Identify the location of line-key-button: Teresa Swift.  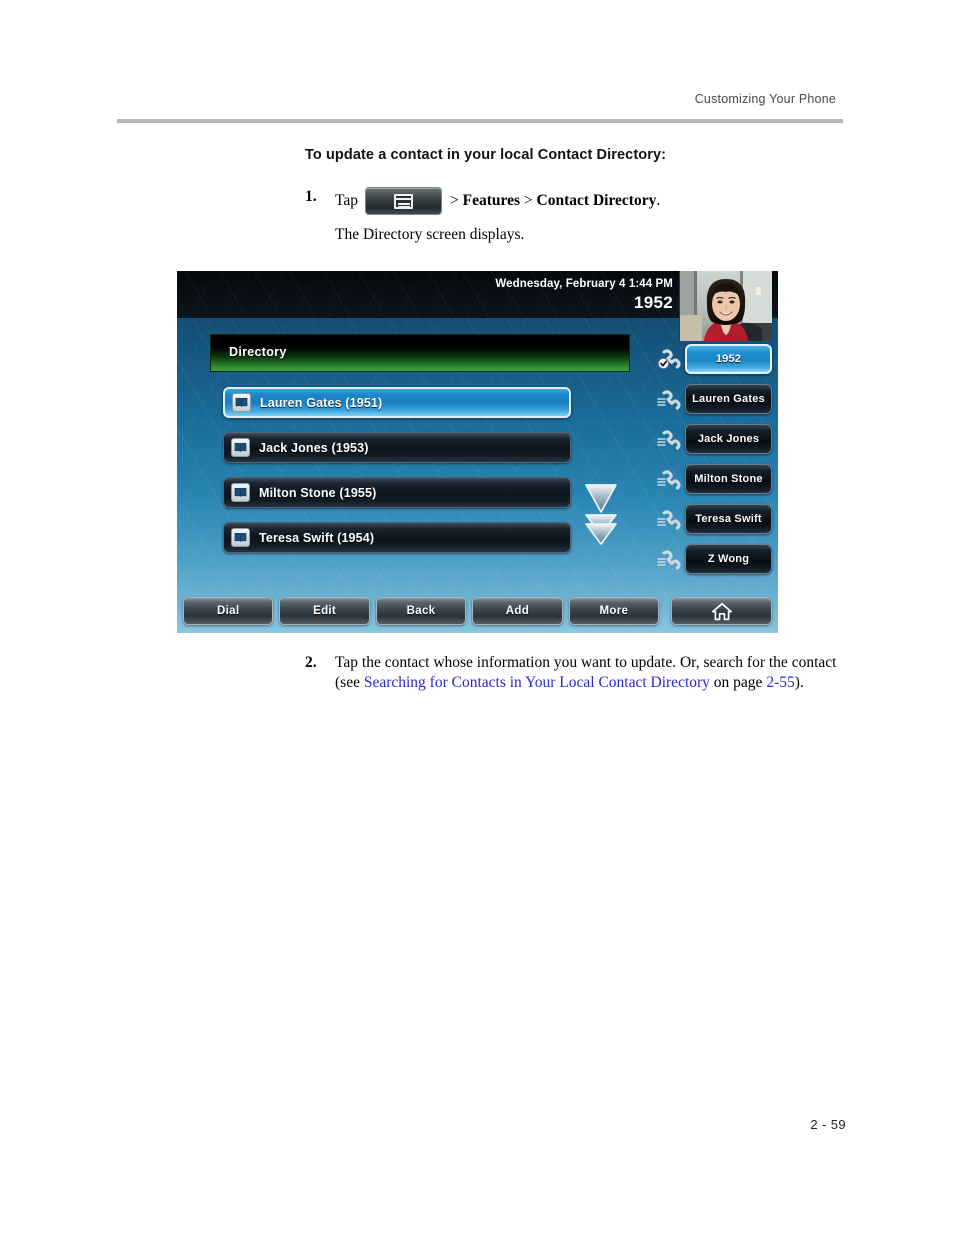
(728, 519).